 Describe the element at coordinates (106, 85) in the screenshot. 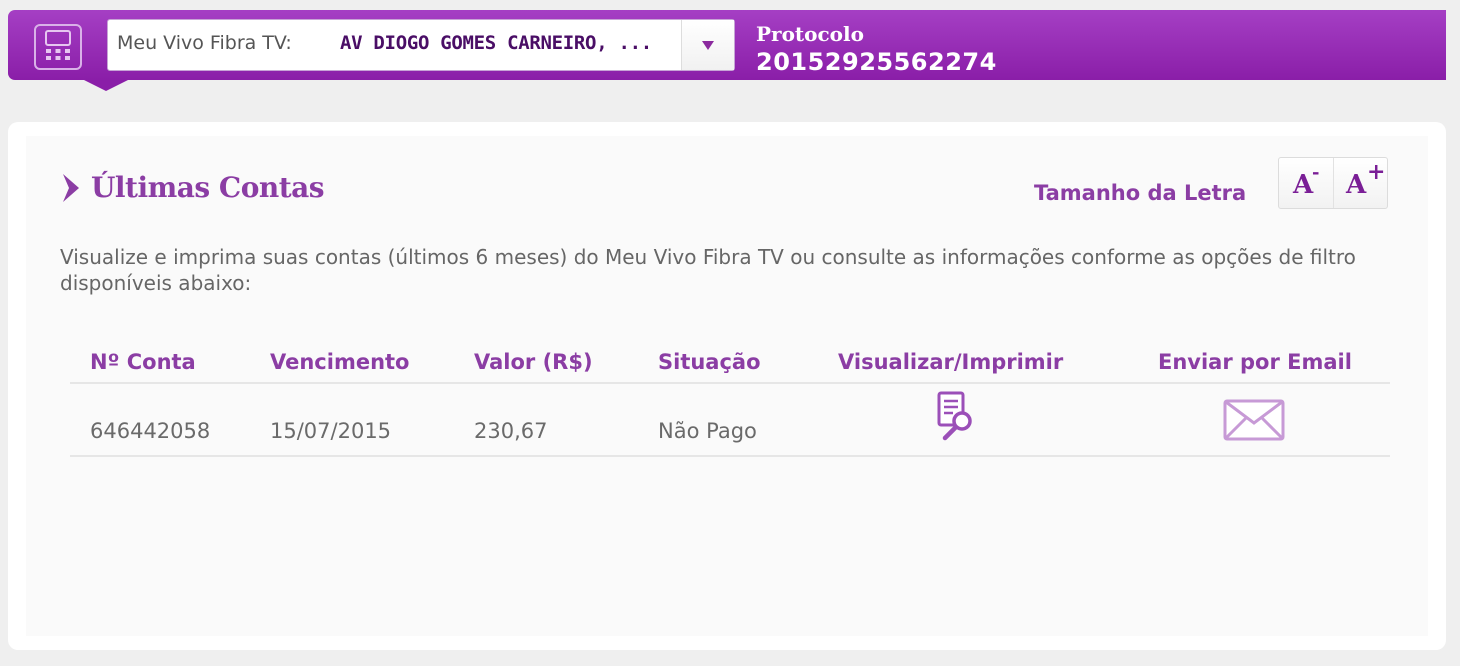

I see `top-bar-pointer` at that location.